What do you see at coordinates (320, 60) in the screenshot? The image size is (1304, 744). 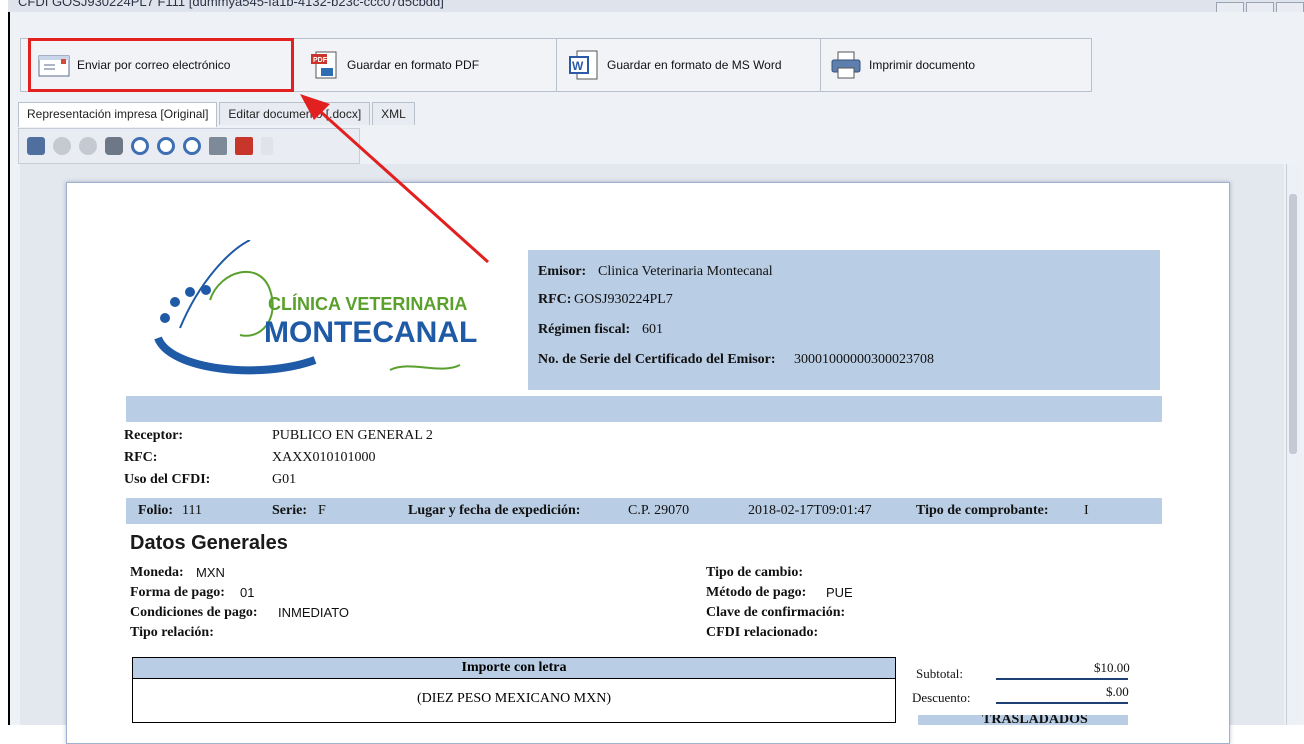 I see `svg-text: PDF` at bounding box center [320, 60].